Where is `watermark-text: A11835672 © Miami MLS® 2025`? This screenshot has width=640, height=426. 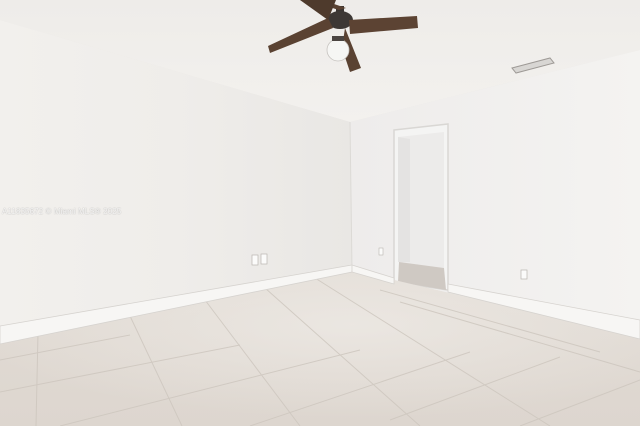
watermark-text: A11835672 © Miami MLS® 2025 is located at coordinates (62, 211).